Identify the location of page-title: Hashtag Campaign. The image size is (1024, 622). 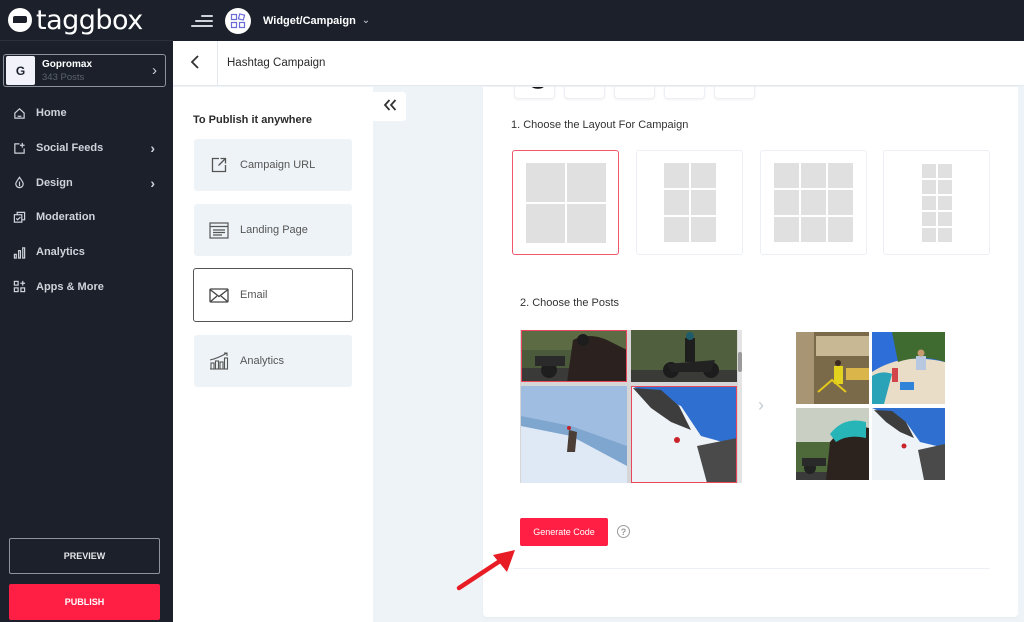
(276, 63).